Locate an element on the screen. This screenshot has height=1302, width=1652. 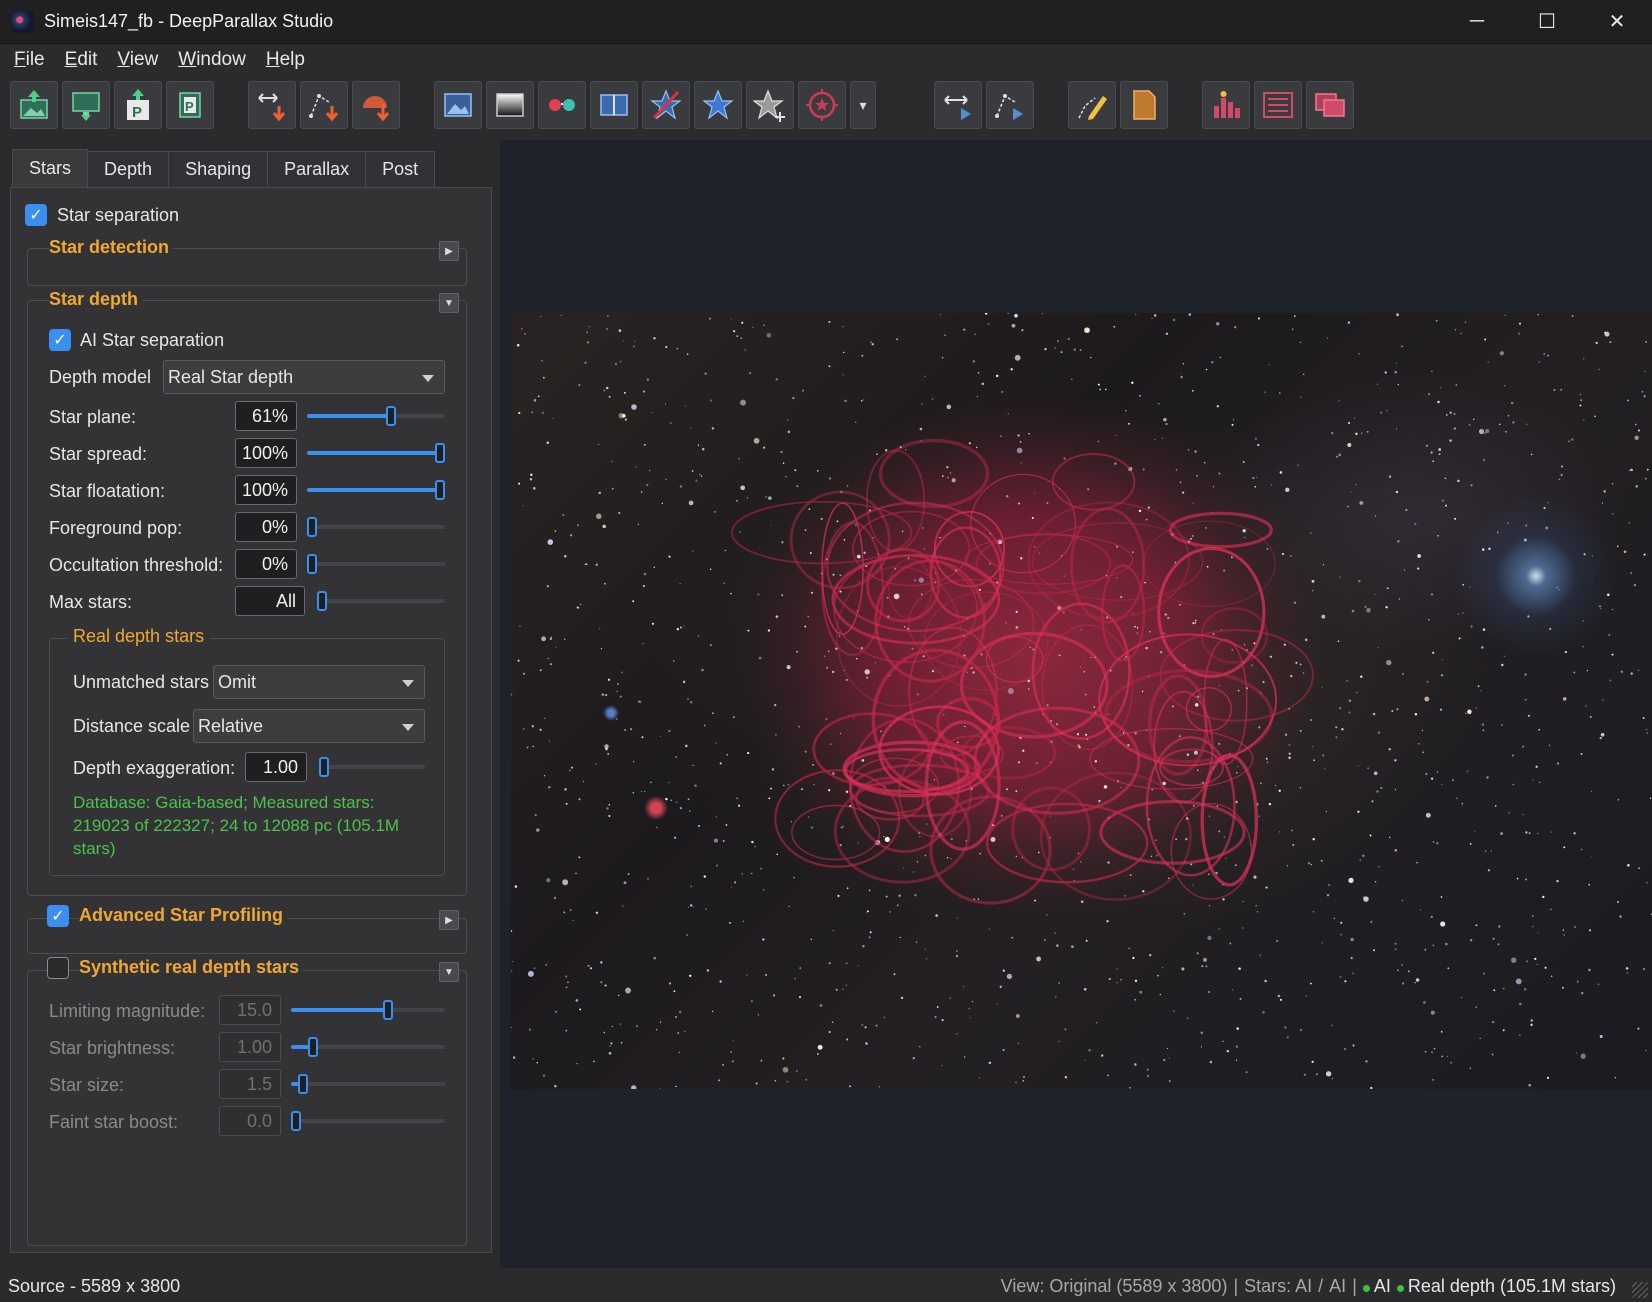
status-dot-icon is located at coordinates (1400, 1288).